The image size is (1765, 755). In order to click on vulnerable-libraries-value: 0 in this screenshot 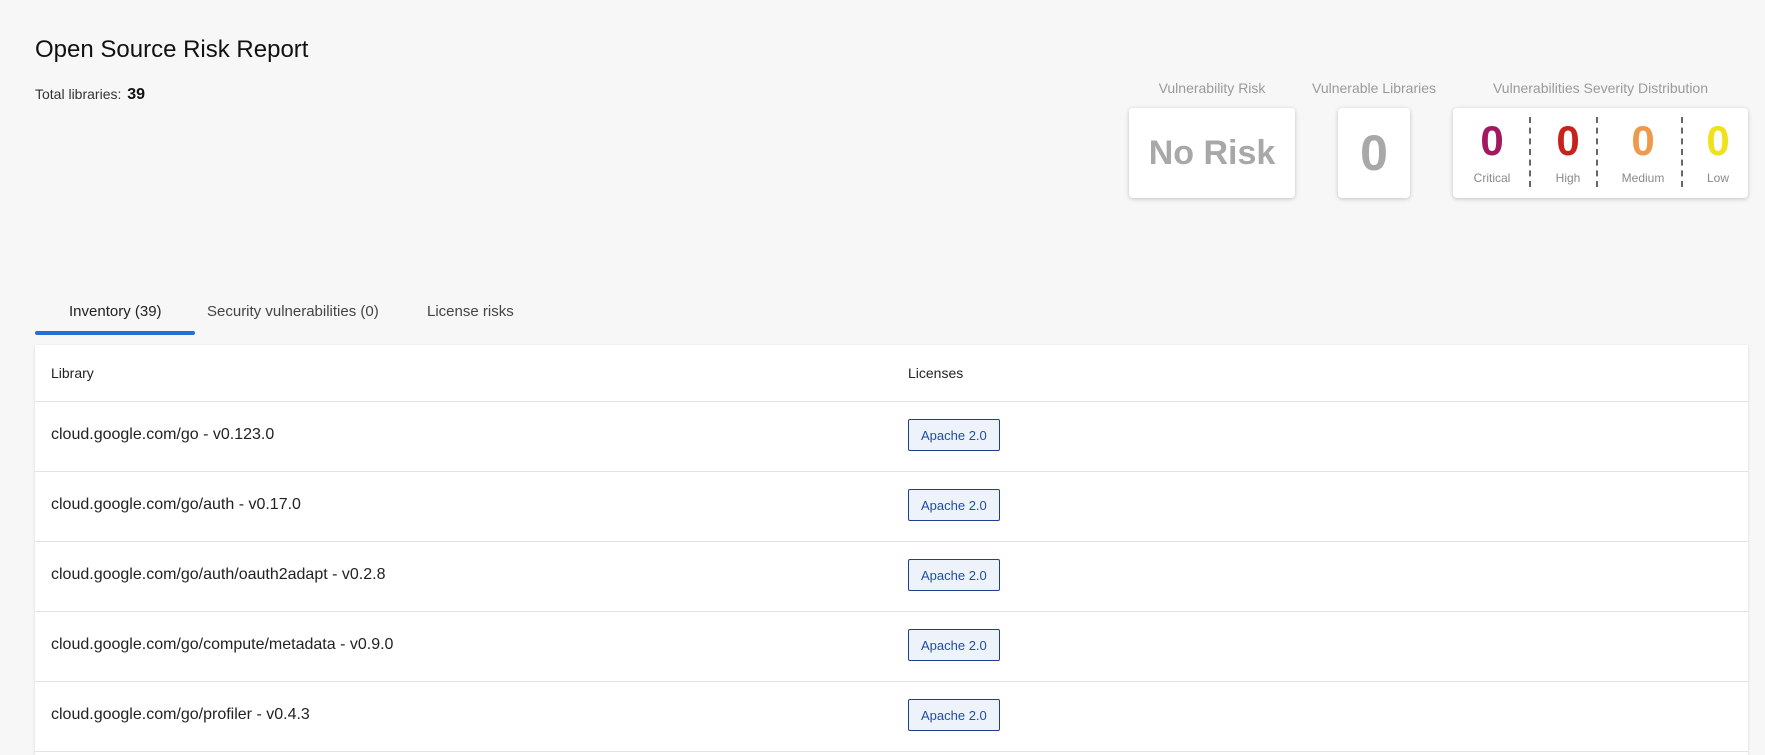, I will do `click(1374, 153)`.